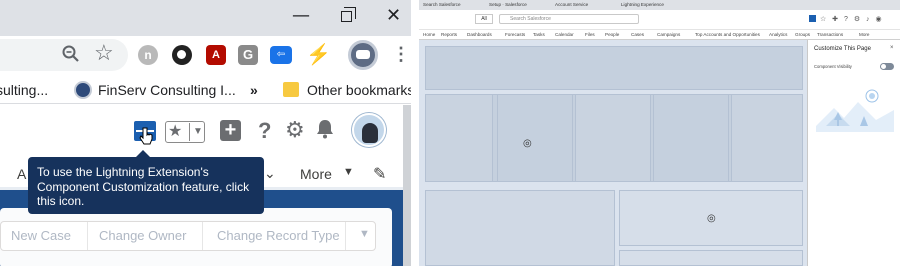  What do you see at coordinates (83, 90) in the screenshot?
I see `finserv-favicon-icon` at bounding box center [83, 90].